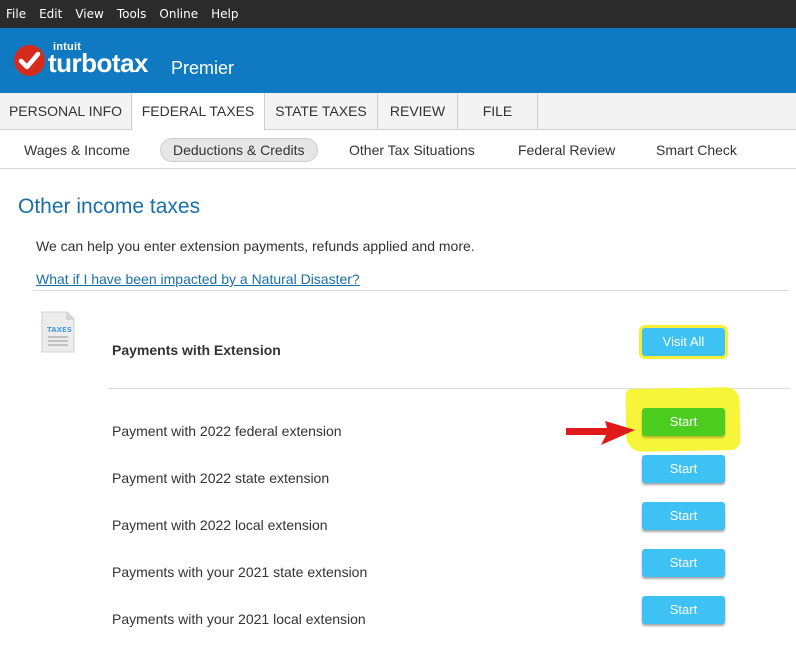  I want to click on menu-online: Online, so click(178, 14).